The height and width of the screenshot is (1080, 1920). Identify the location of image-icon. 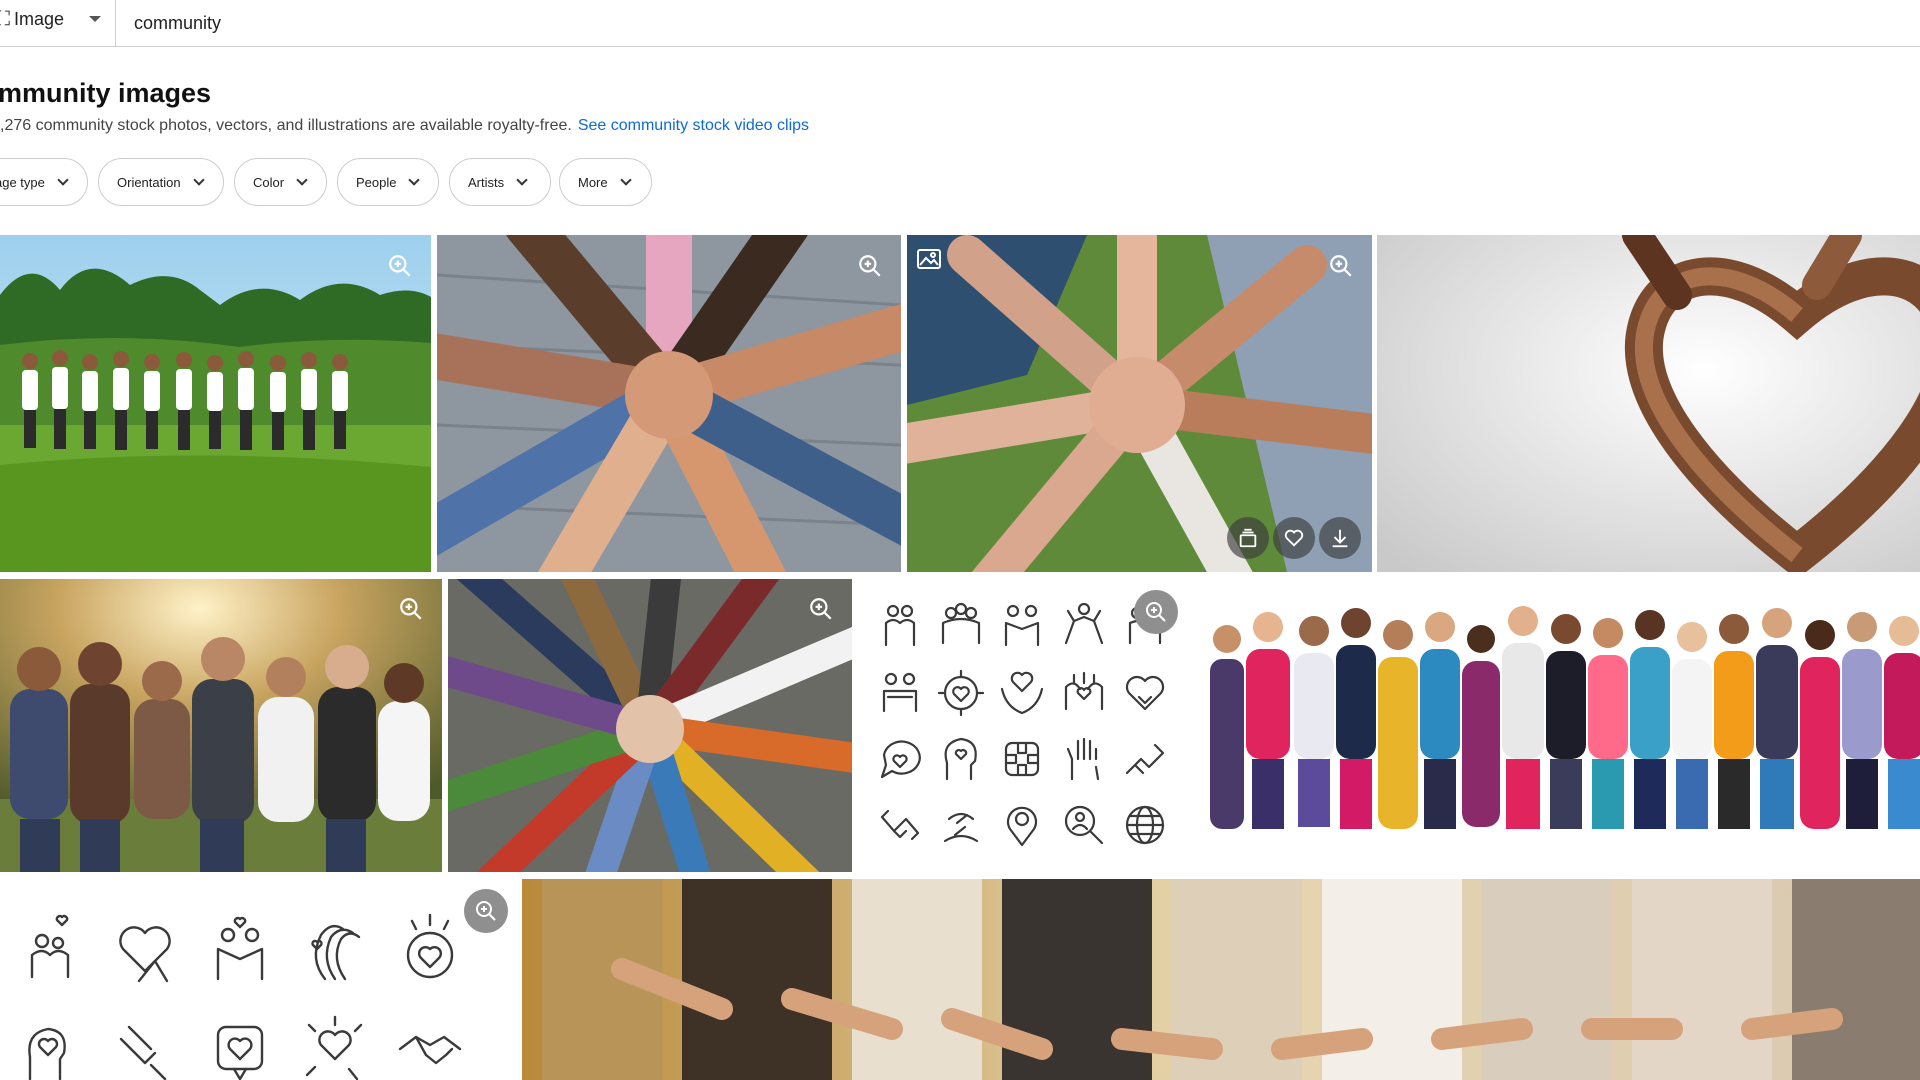
(929, 259).